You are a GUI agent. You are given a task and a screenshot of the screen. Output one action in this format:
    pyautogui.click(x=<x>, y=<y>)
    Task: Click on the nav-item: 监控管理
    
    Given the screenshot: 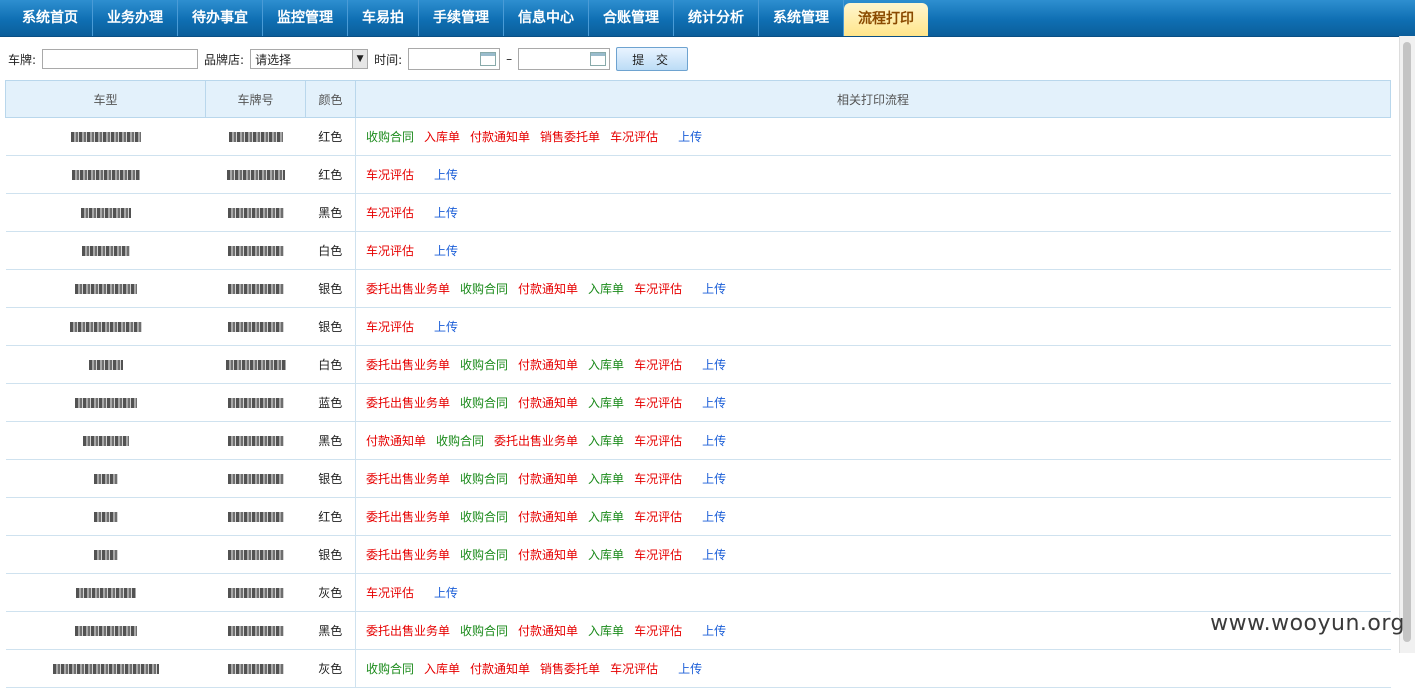 What is the action you would take?
    pyautogui.click(x=305, y=18)
    